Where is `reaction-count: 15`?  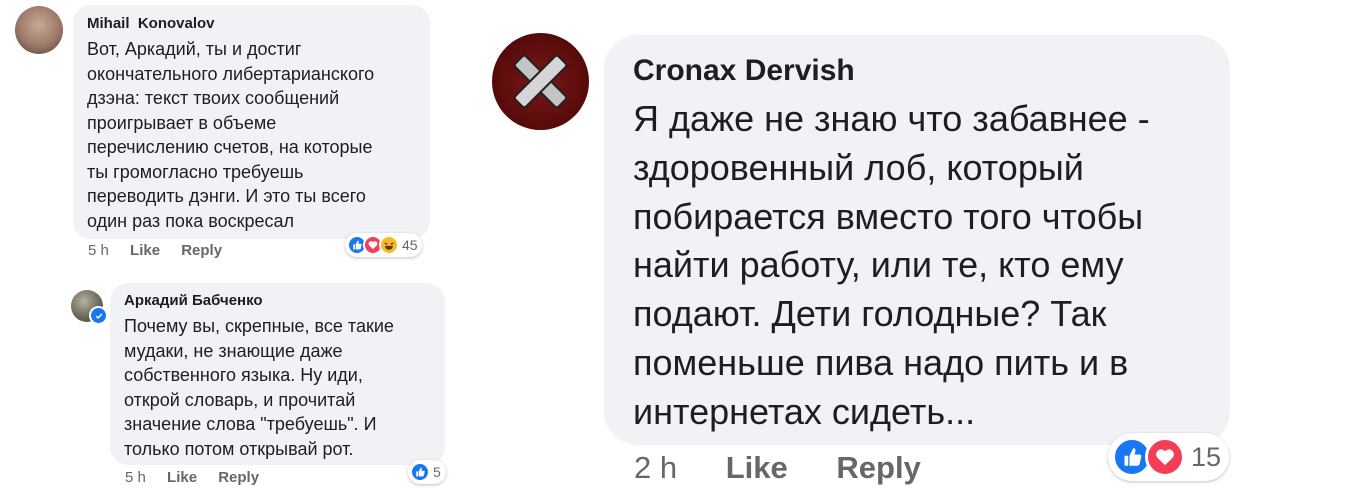
reaction-count: 15 is located at coordinates (1206, 456).